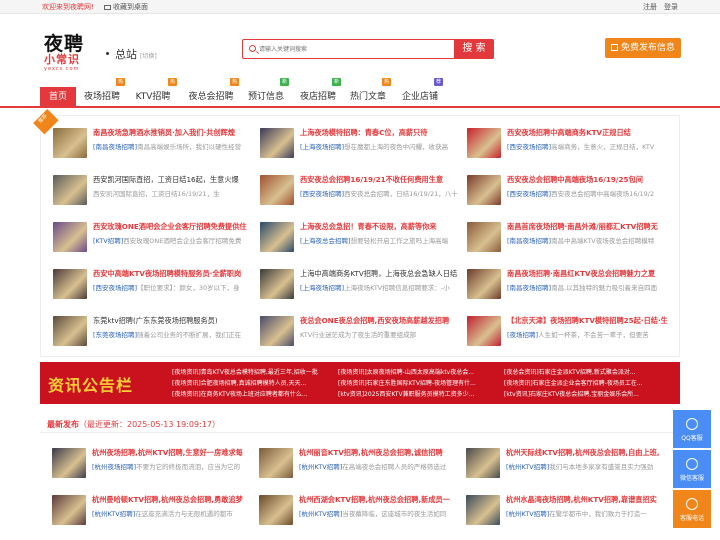  What do you see at coordinates (587, 274) in the screenshot?
I see `card-title: 南昌夜场招聘·南昌红KTV夜总会招聘魅力之夏` at bounding box center [587, 274].